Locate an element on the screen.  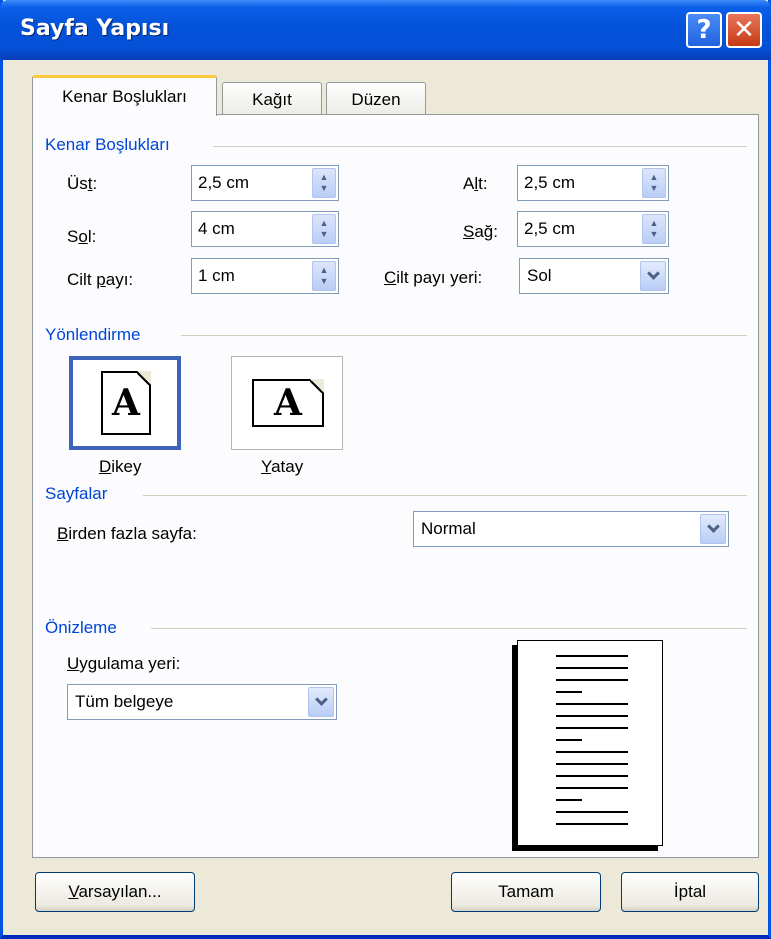
tab-paper: Kağıt is located at coordinates (272, 99).